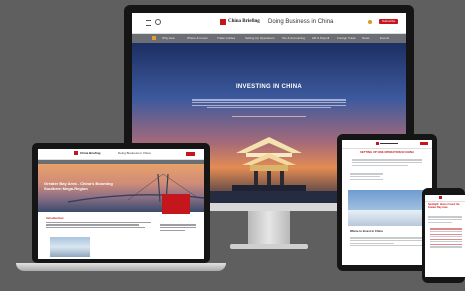 The width and height of the screenshot is (465, 291). Describe the element at coordinates (55, 218) in the screenshot. I see `laptop-section-label: Introduction` at that location.